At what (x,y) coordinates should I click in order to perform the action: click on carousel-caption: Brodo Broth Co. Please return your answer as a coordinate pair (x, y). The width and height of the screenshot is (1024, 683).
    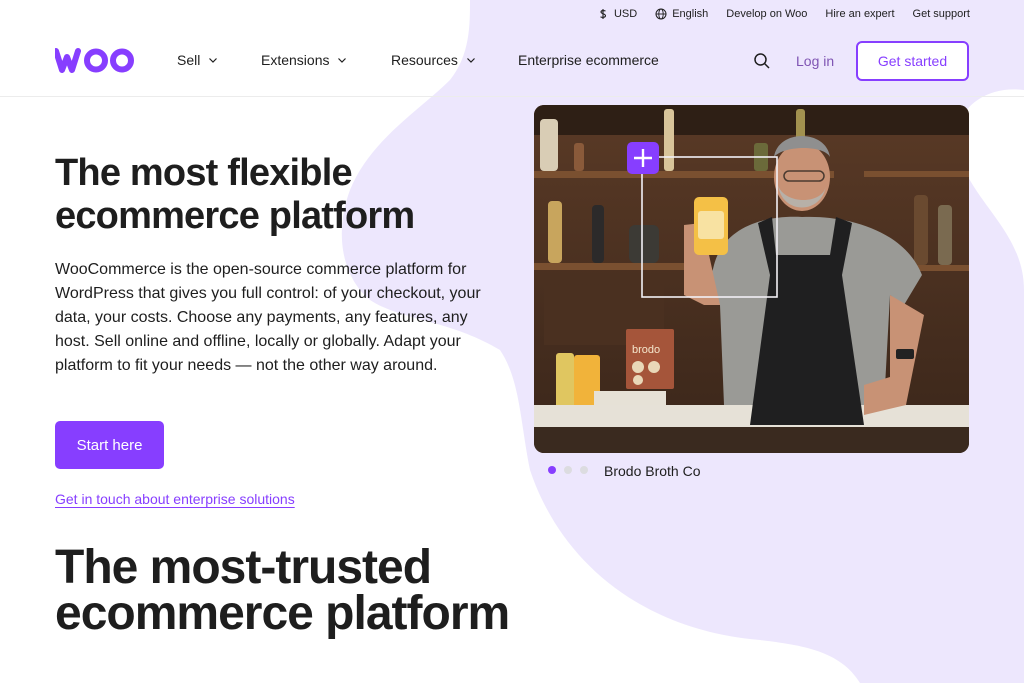
    Looking at the image, I should click on (652, 471).